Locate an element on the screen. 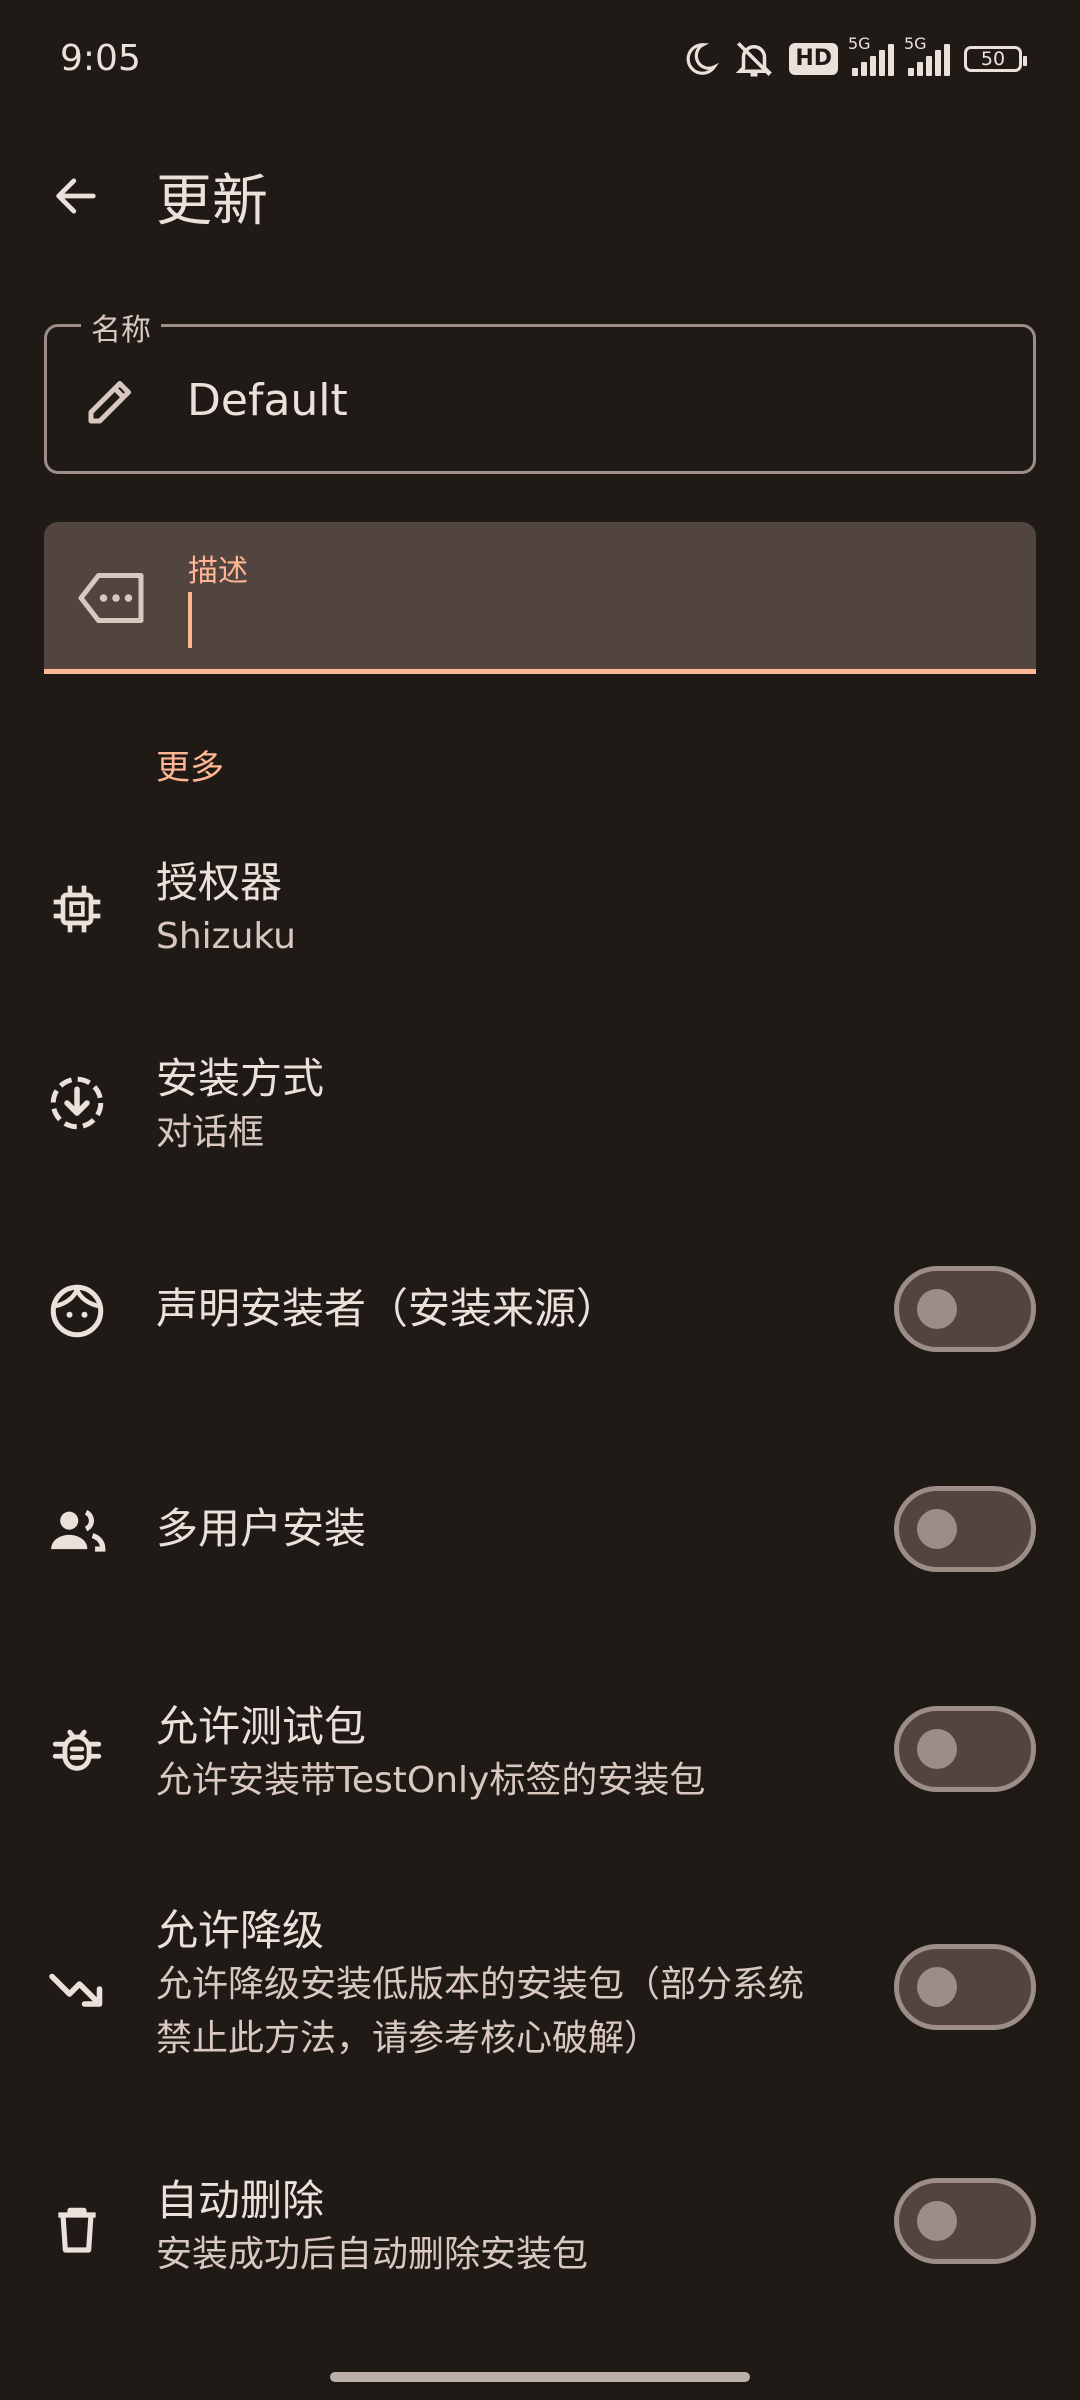  bug-icon is located at coordinates (77, 1749).